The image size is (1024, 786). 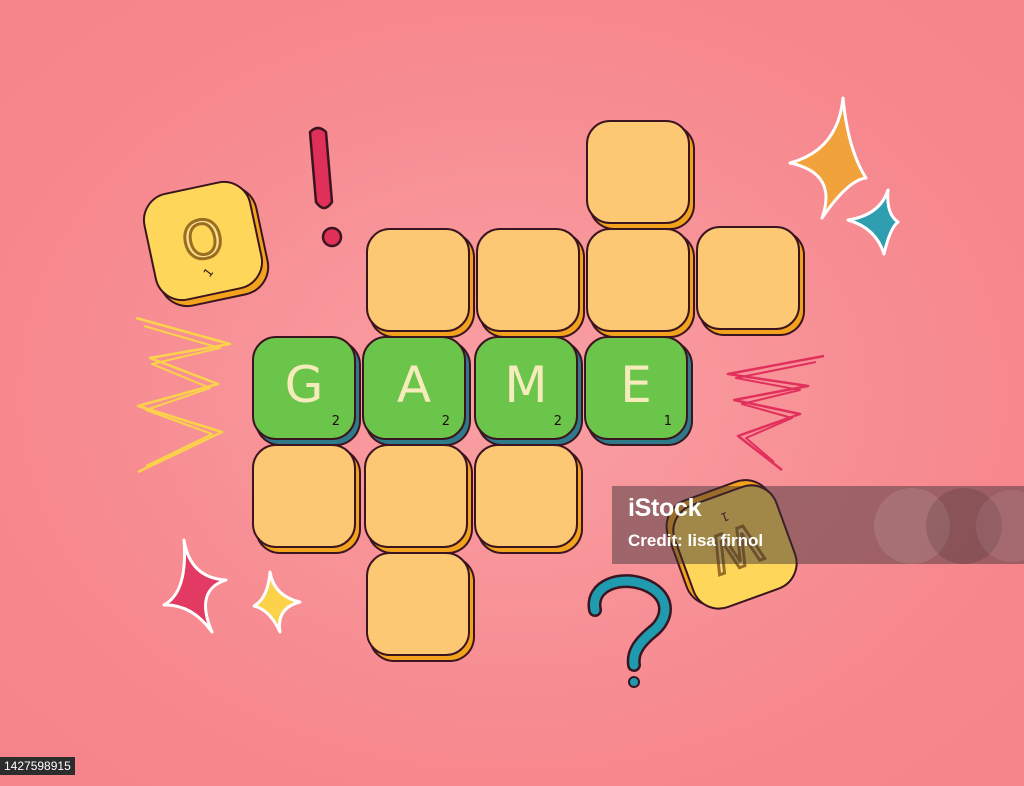 I want to click on stock-id-label: 1427598915, so click(x=37, y=766).